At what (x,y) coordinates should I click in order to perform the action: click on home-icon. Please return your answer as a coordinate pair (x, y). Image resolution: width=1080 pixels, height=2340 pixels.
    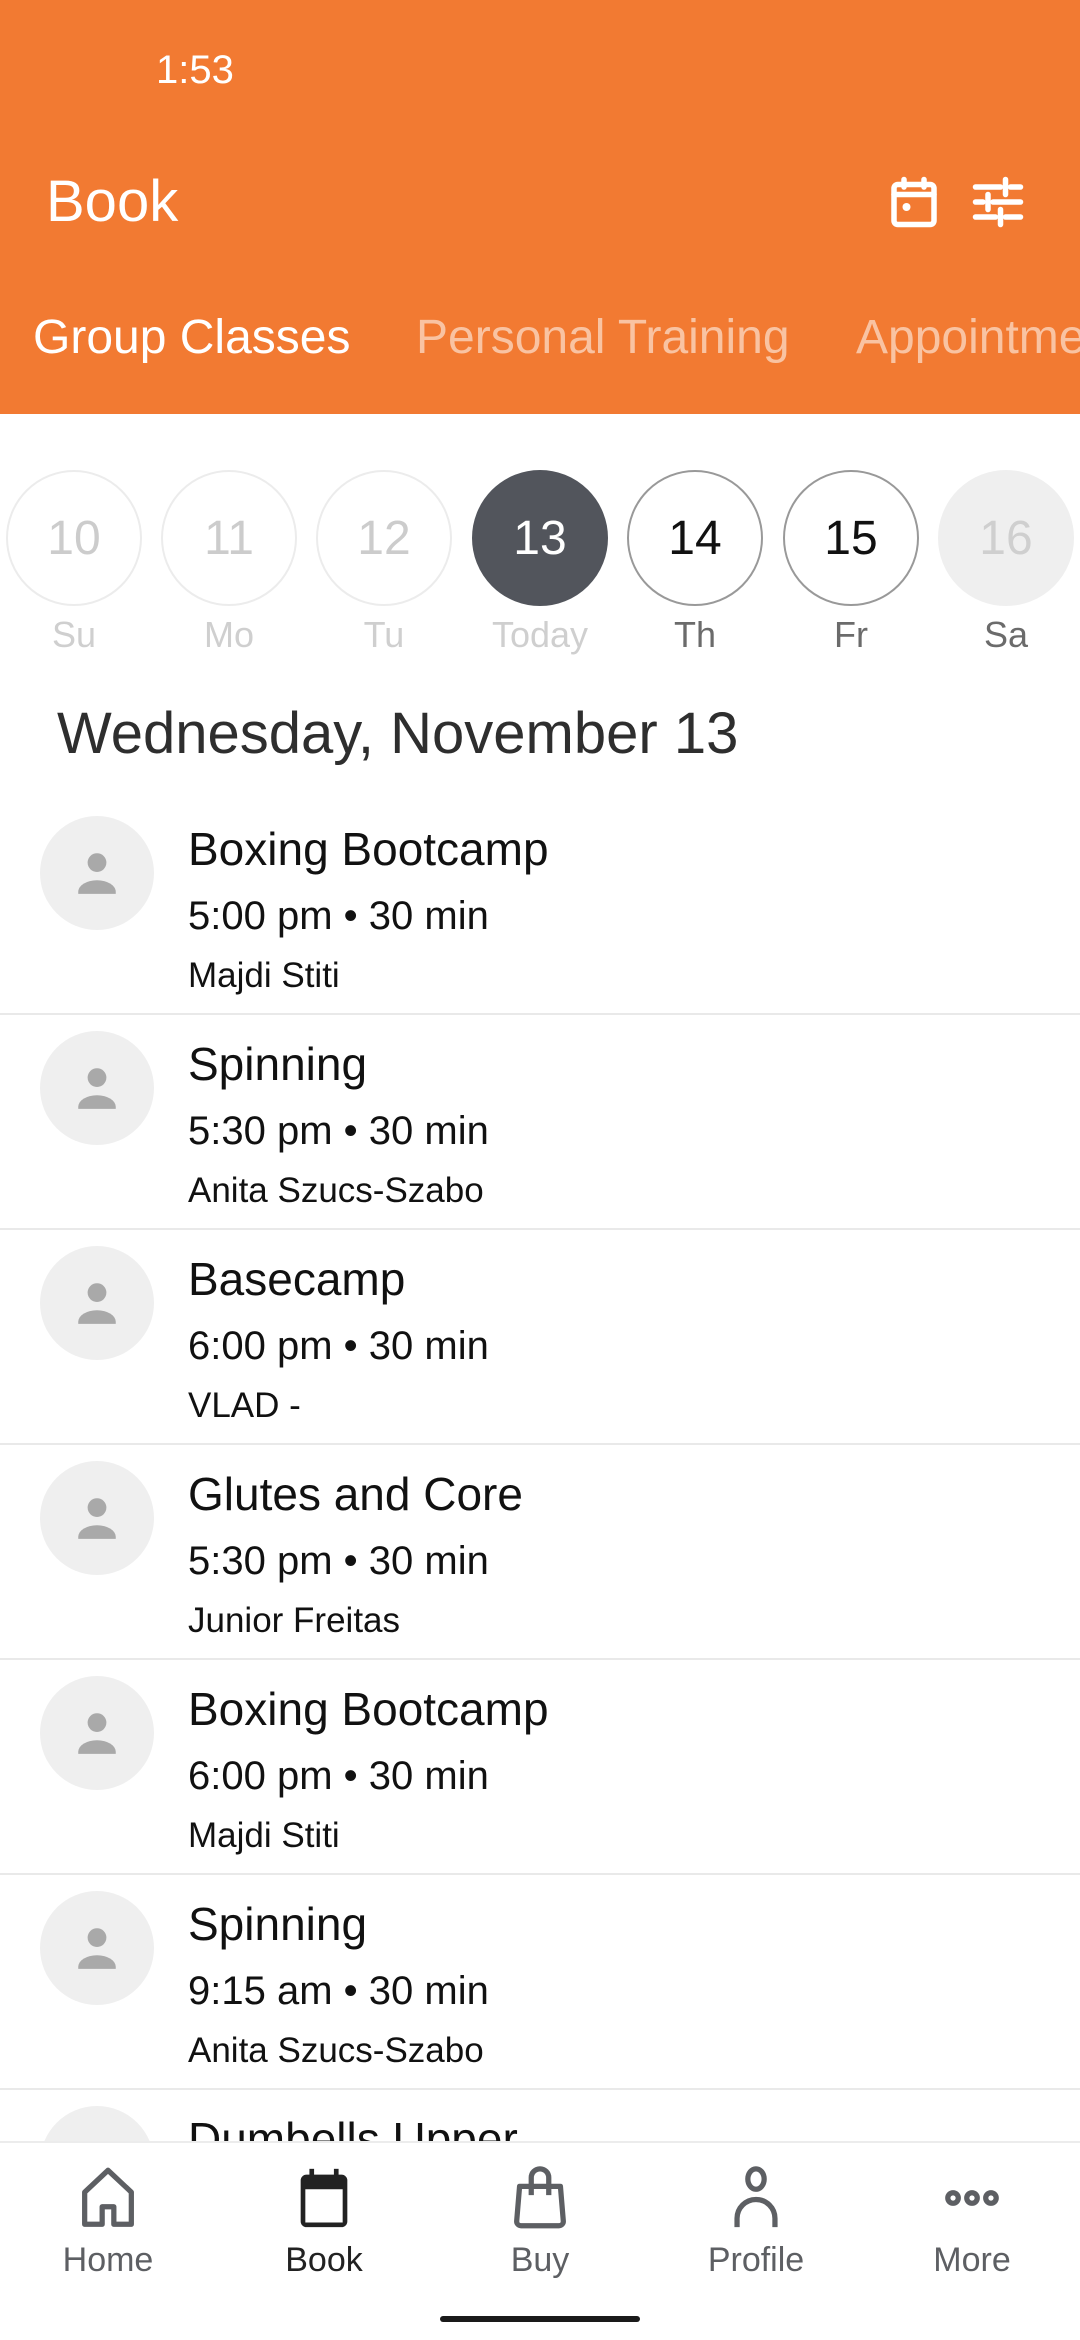
    Looking at the image, I should click on (108, 2197).